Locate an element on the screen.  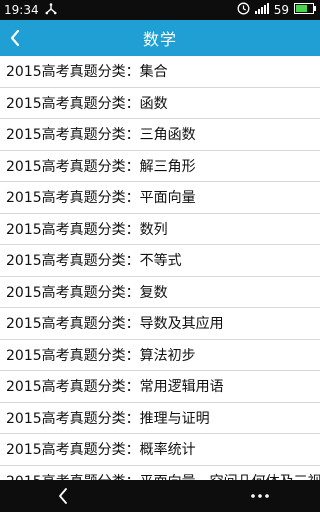
back-button is located at coordinates (15, 38).